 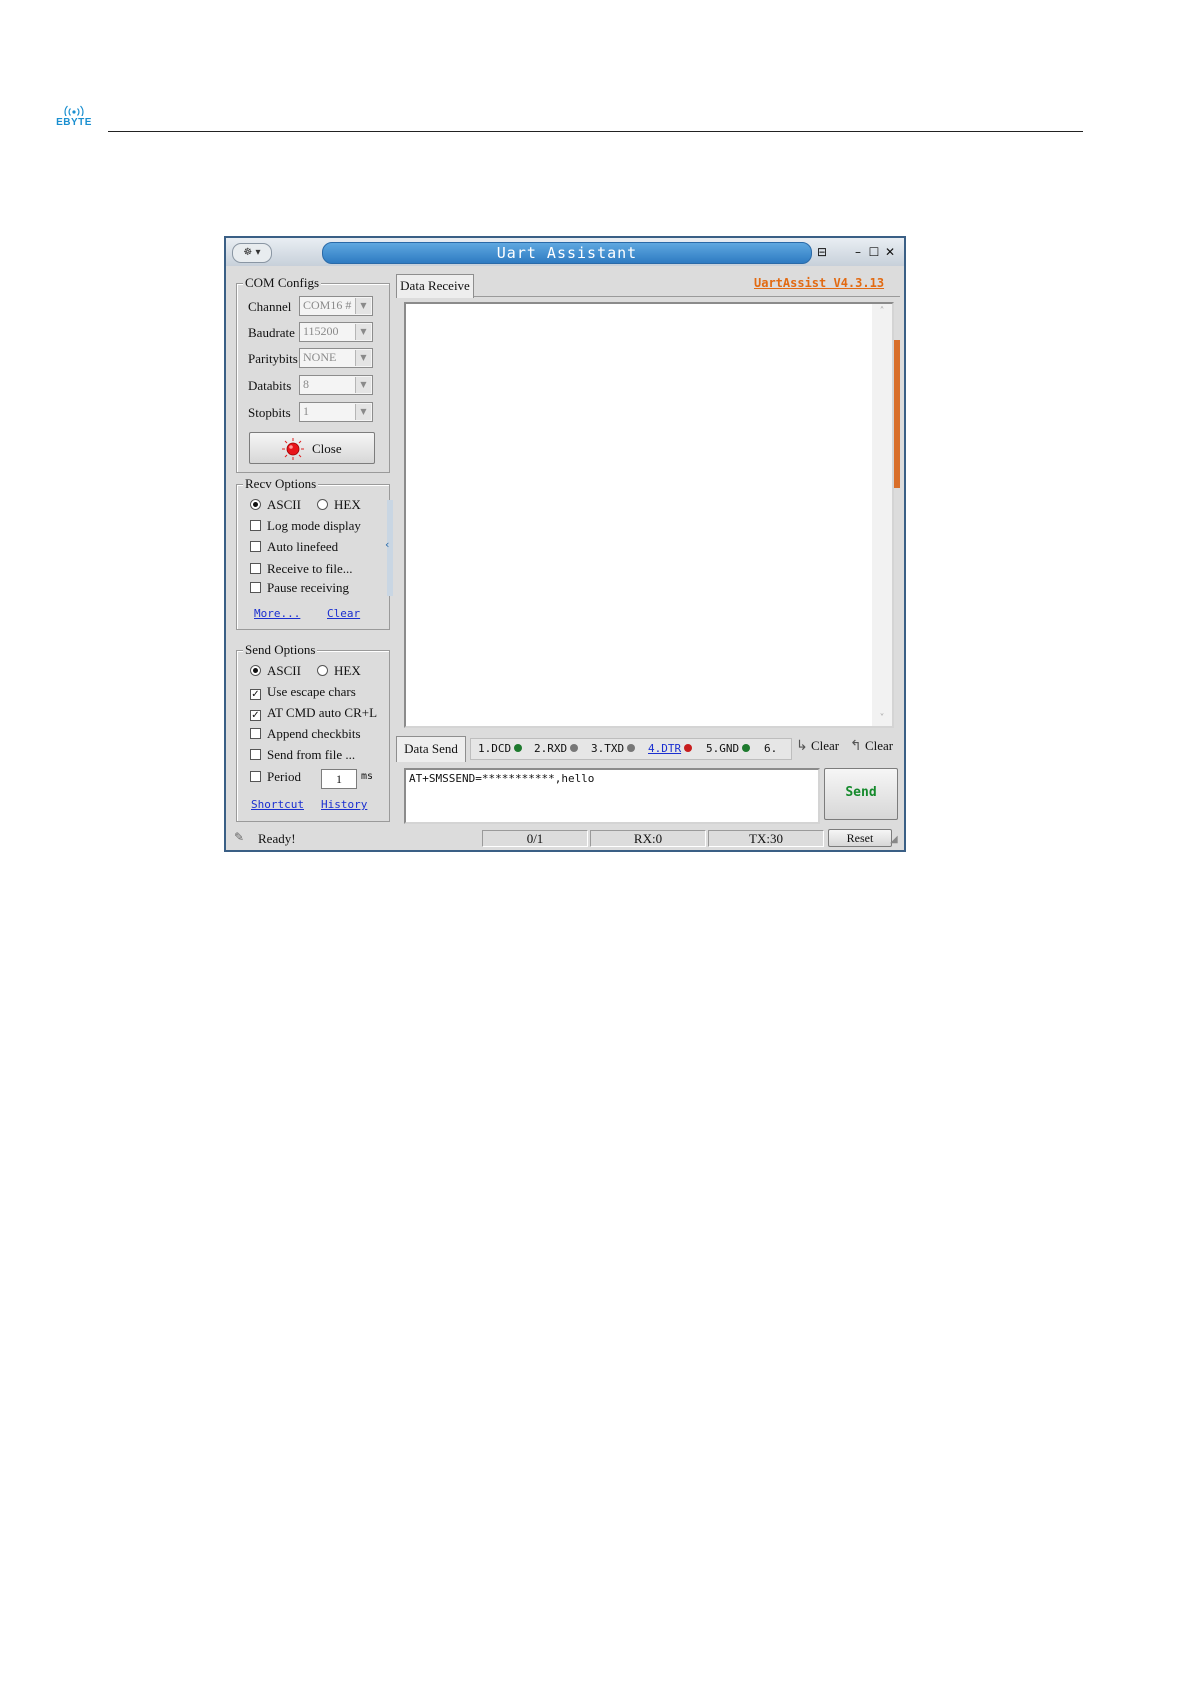 What do you see at coordinates (322, 712) in the screenshot?
I see `at-cmd-label: AT CMD auto CR+L` at bounding box center [322, 712].